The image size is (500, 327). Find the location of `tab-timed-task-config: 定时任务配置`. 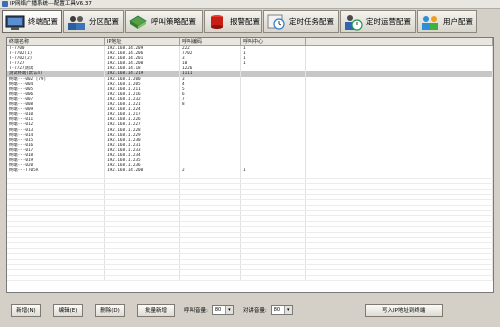

tab-timed-task-config: 定时任务配置 is located at coordinates (301, 21).